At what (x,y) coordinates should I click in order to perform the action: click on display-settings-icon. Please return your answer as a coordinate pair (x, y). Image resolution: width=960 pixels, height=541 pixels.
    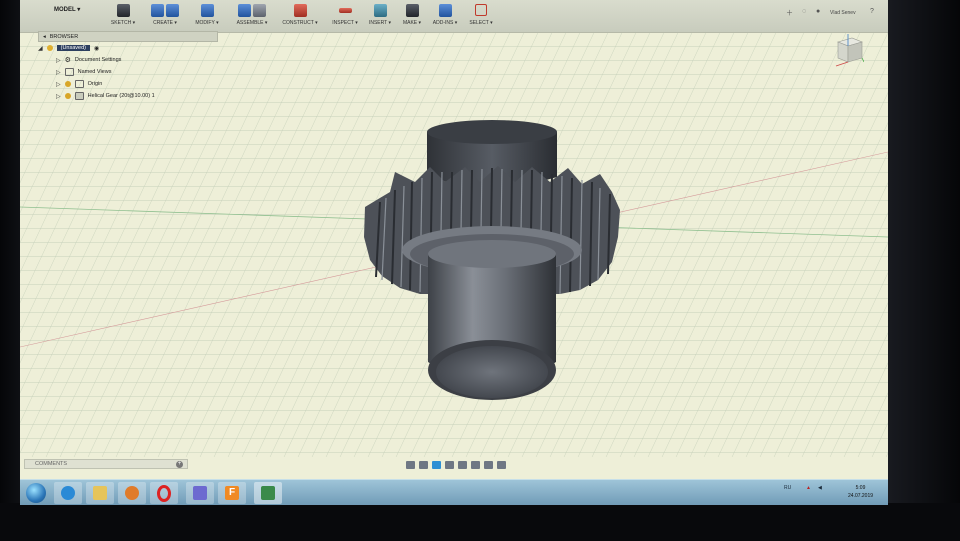
    Looking at the image, I should click on (475, 464).